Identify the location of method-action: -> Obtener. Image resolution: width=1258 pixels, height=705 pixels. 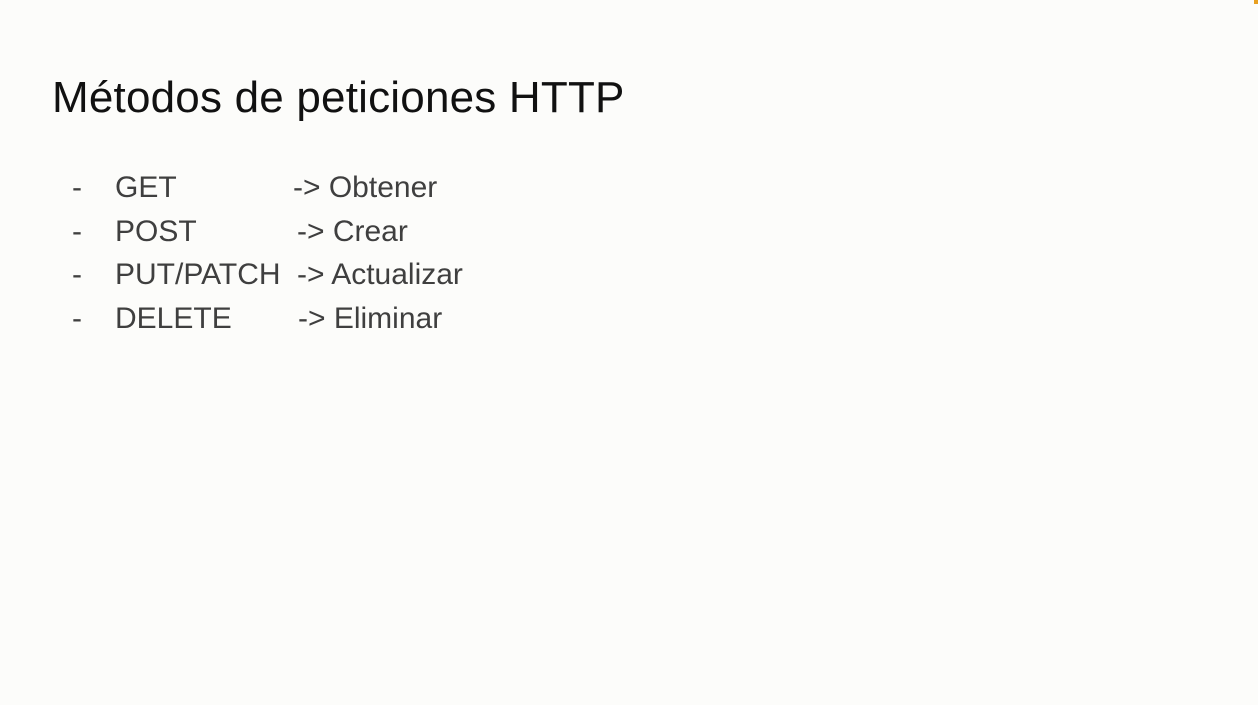
(365, 187).